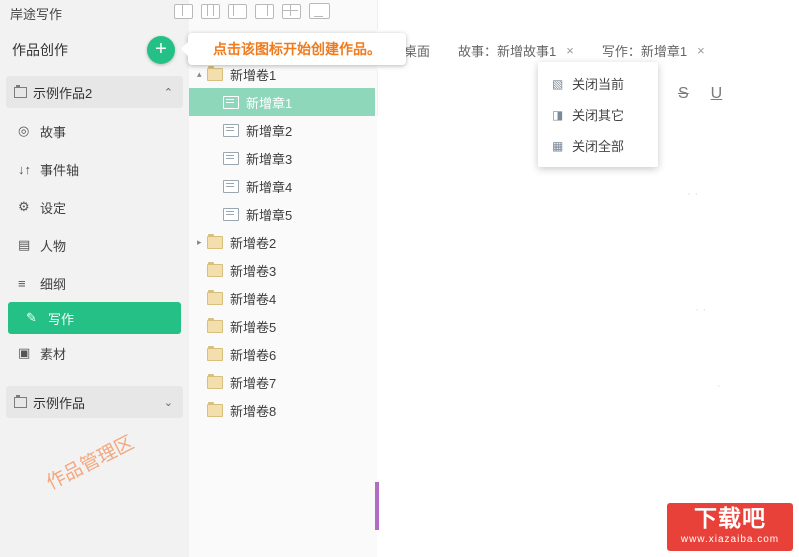 The image size is (799, 557). I want to click on layout-three-column-icon, so click(210, 11).